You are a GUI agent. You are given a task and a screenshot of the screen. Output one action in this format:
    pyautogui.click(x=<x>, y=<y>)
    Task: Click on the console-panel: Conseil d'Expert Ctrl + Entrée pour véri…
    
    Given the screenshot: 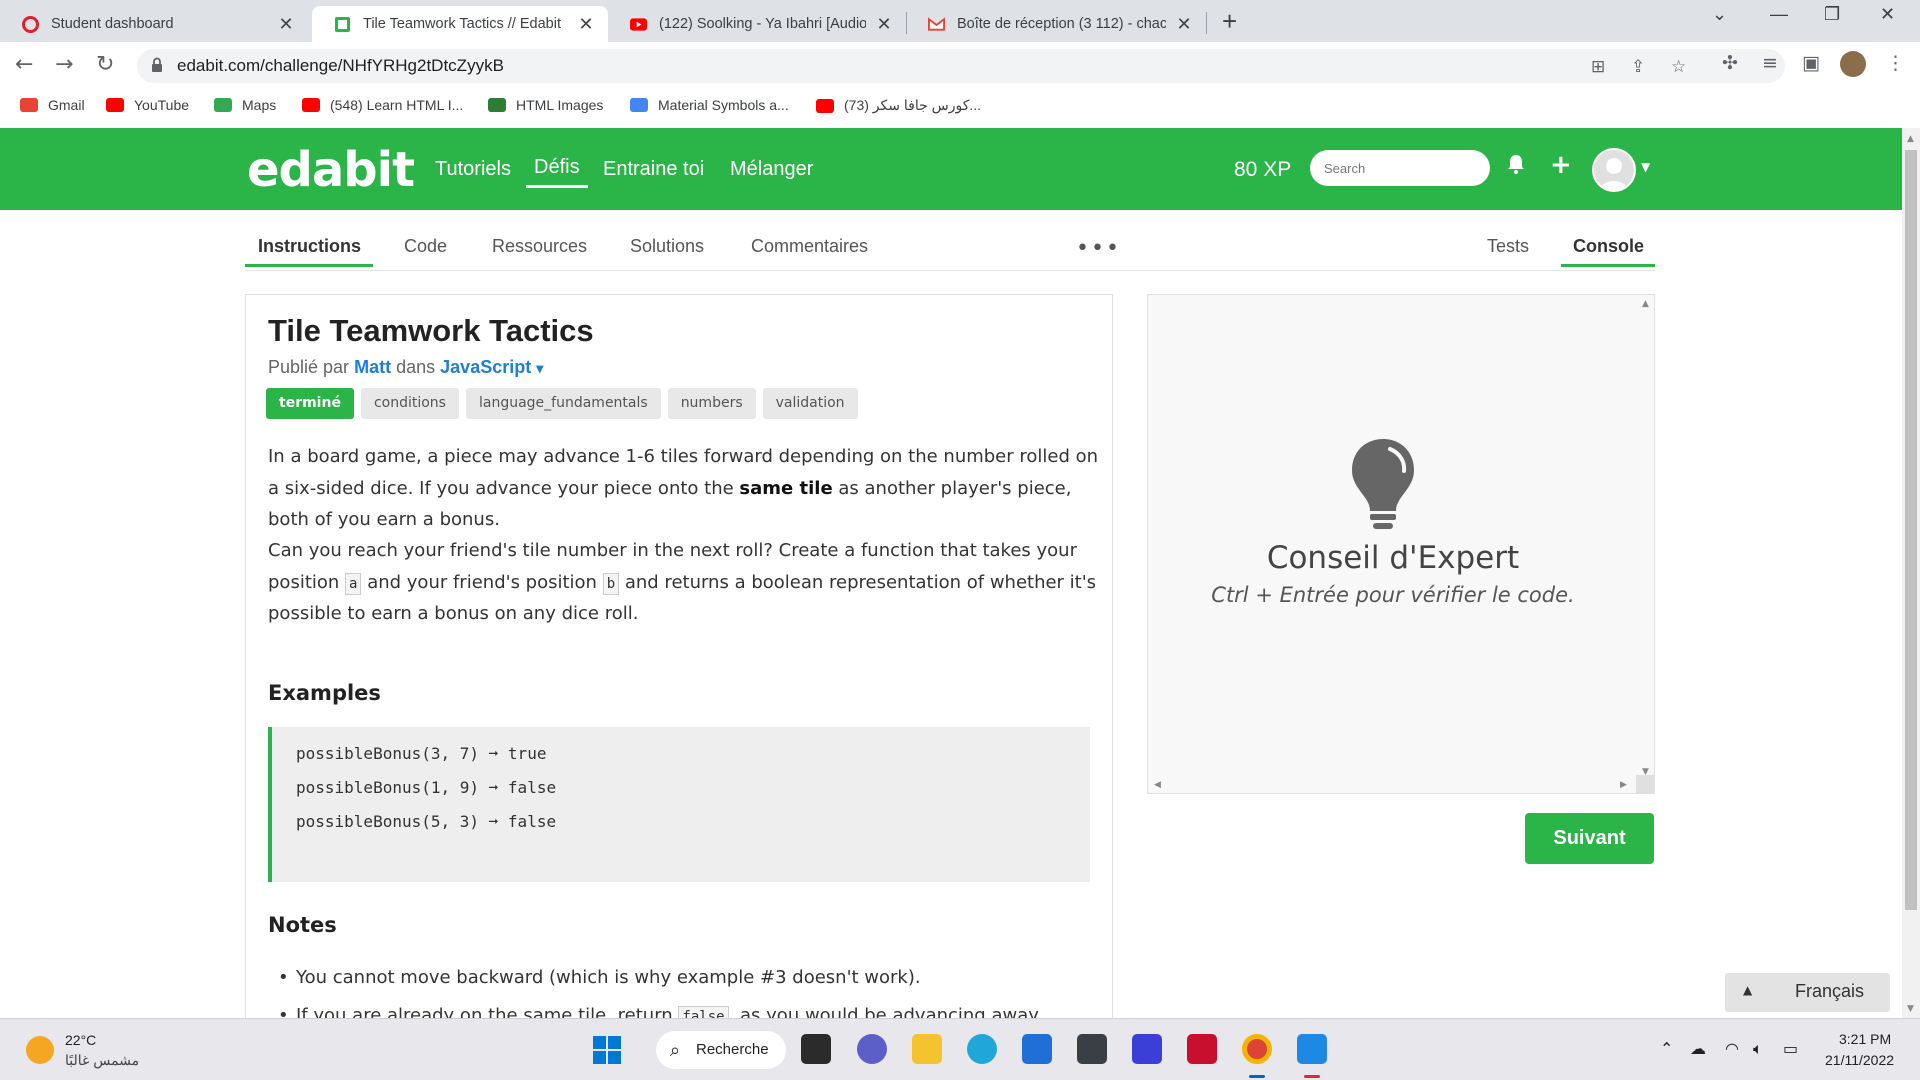 What is the action you would take?
    pyautogui.click(x=1401, y=544)
    